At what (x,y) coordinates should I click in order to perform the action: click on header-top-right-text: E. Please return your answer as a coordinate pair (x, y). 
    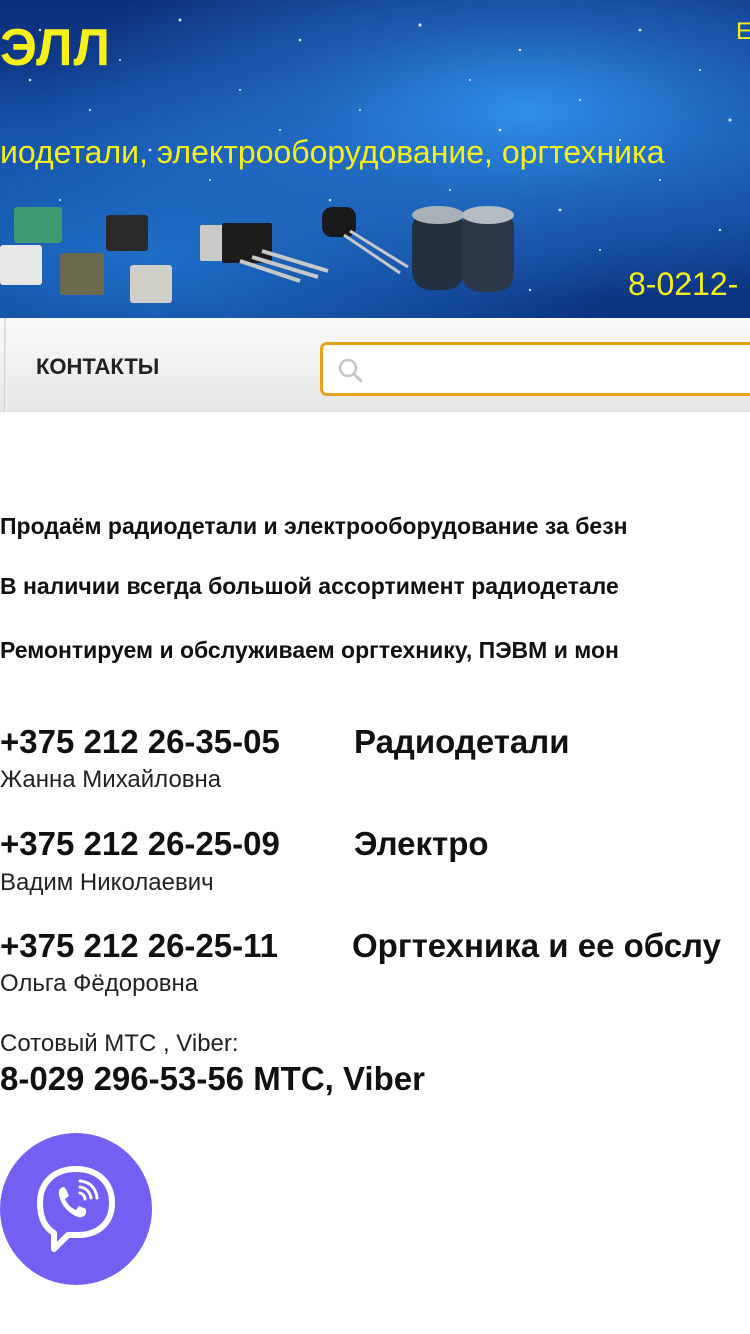
    Looking at the image, I should click on (743, 31).